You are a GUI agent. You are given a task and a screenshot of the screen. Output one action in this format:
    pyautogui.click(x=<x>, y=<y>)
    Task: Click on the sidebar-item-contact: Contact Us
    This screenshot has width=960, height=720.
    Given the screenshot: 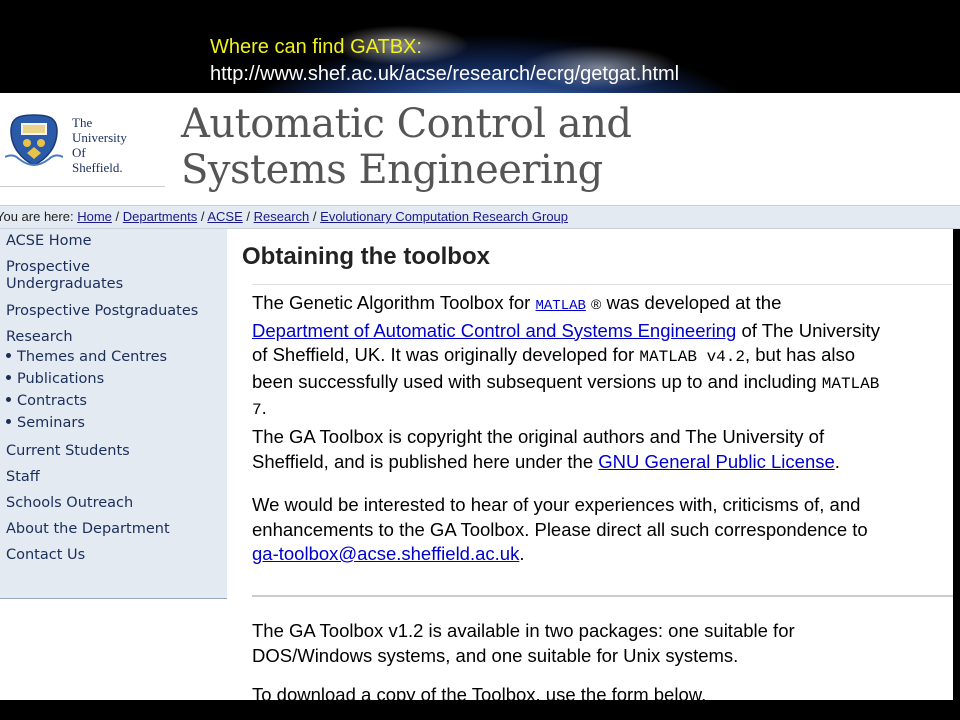 What is the action you would take?
    pyautogui.click(x=45, y=555)
    